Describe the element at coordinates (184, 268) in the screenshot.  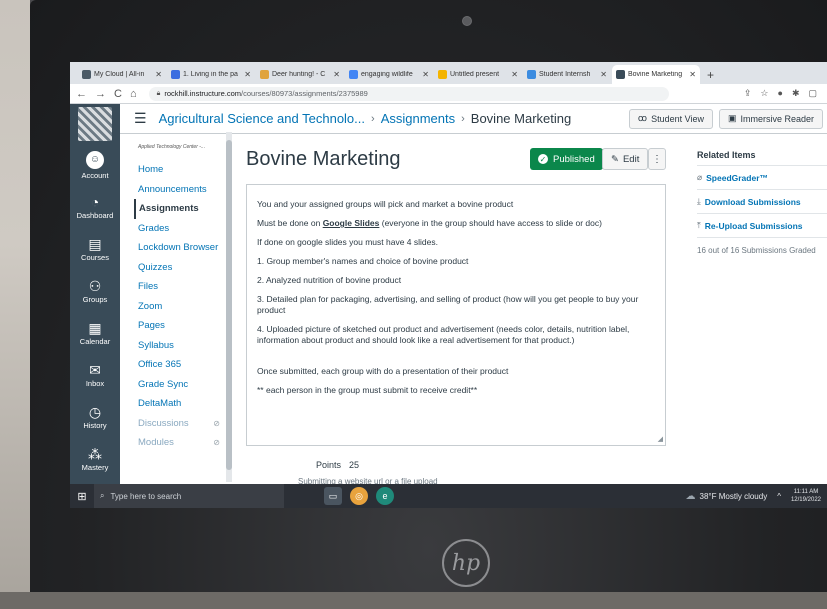
I see `course-nav-quizzes: Quizzes` at that location.